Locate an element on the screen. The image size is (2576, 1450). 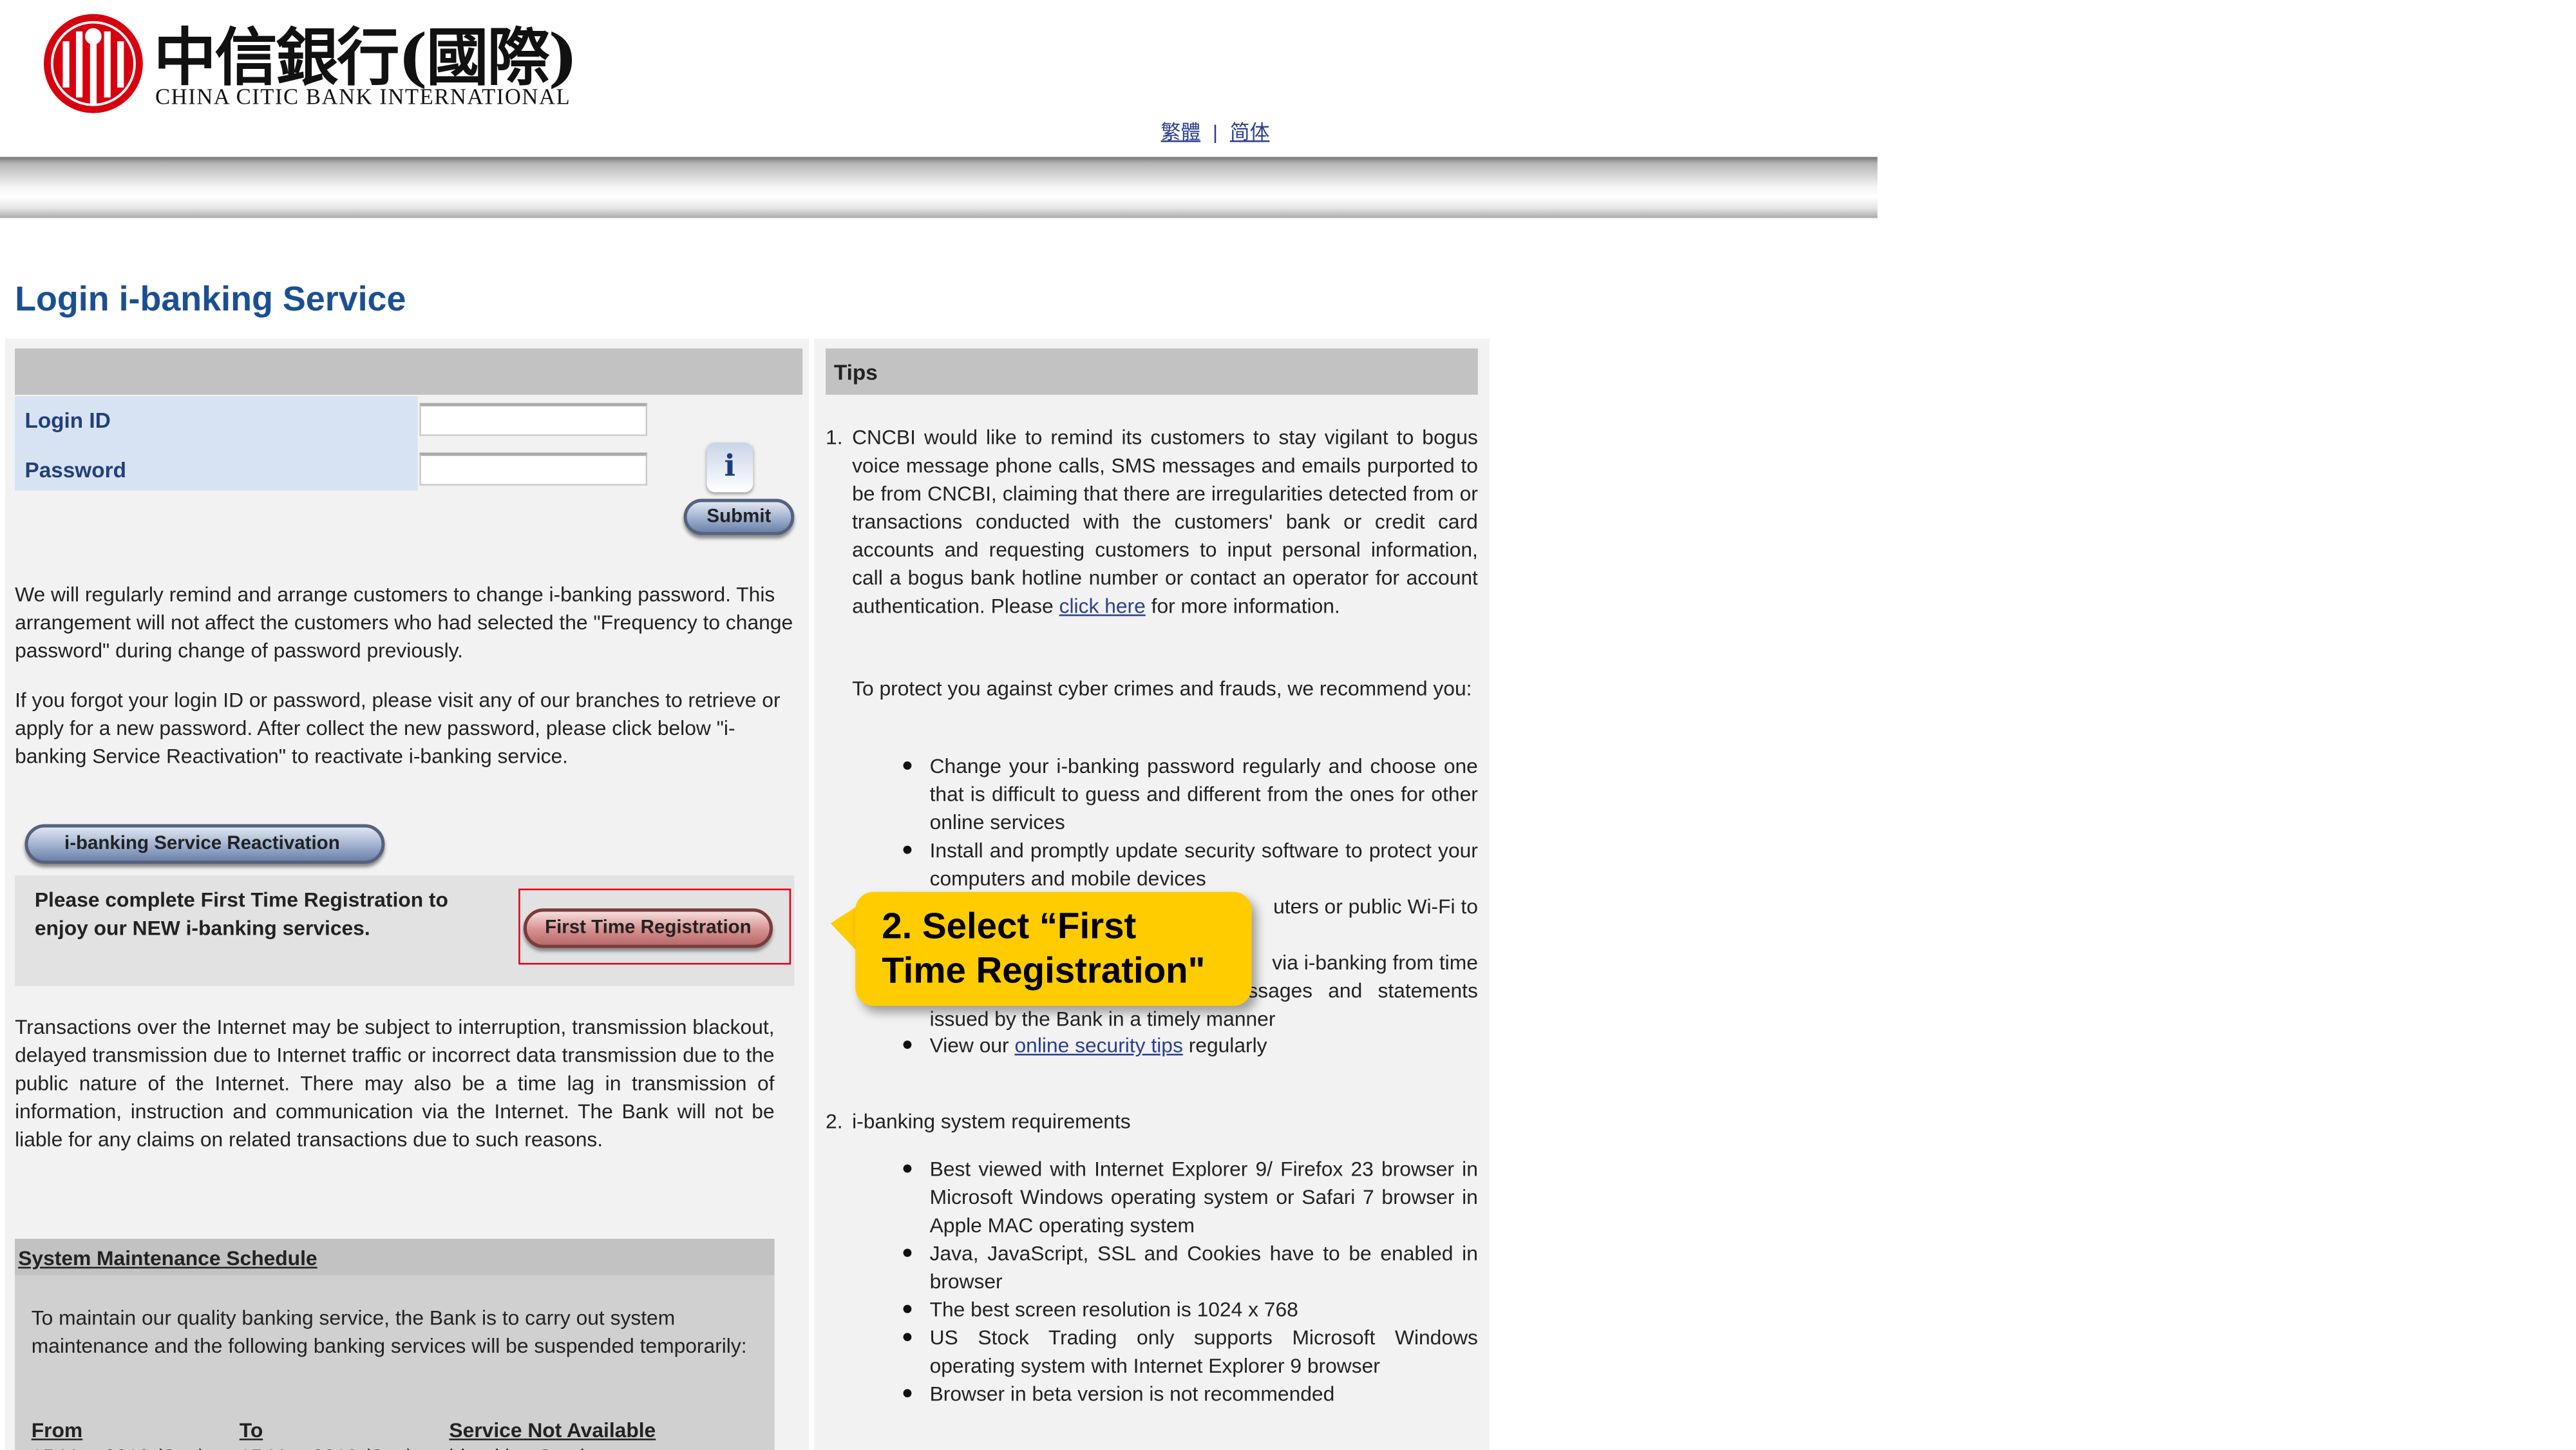
login-id-label: Login ID is located at coordinates (67, 420).